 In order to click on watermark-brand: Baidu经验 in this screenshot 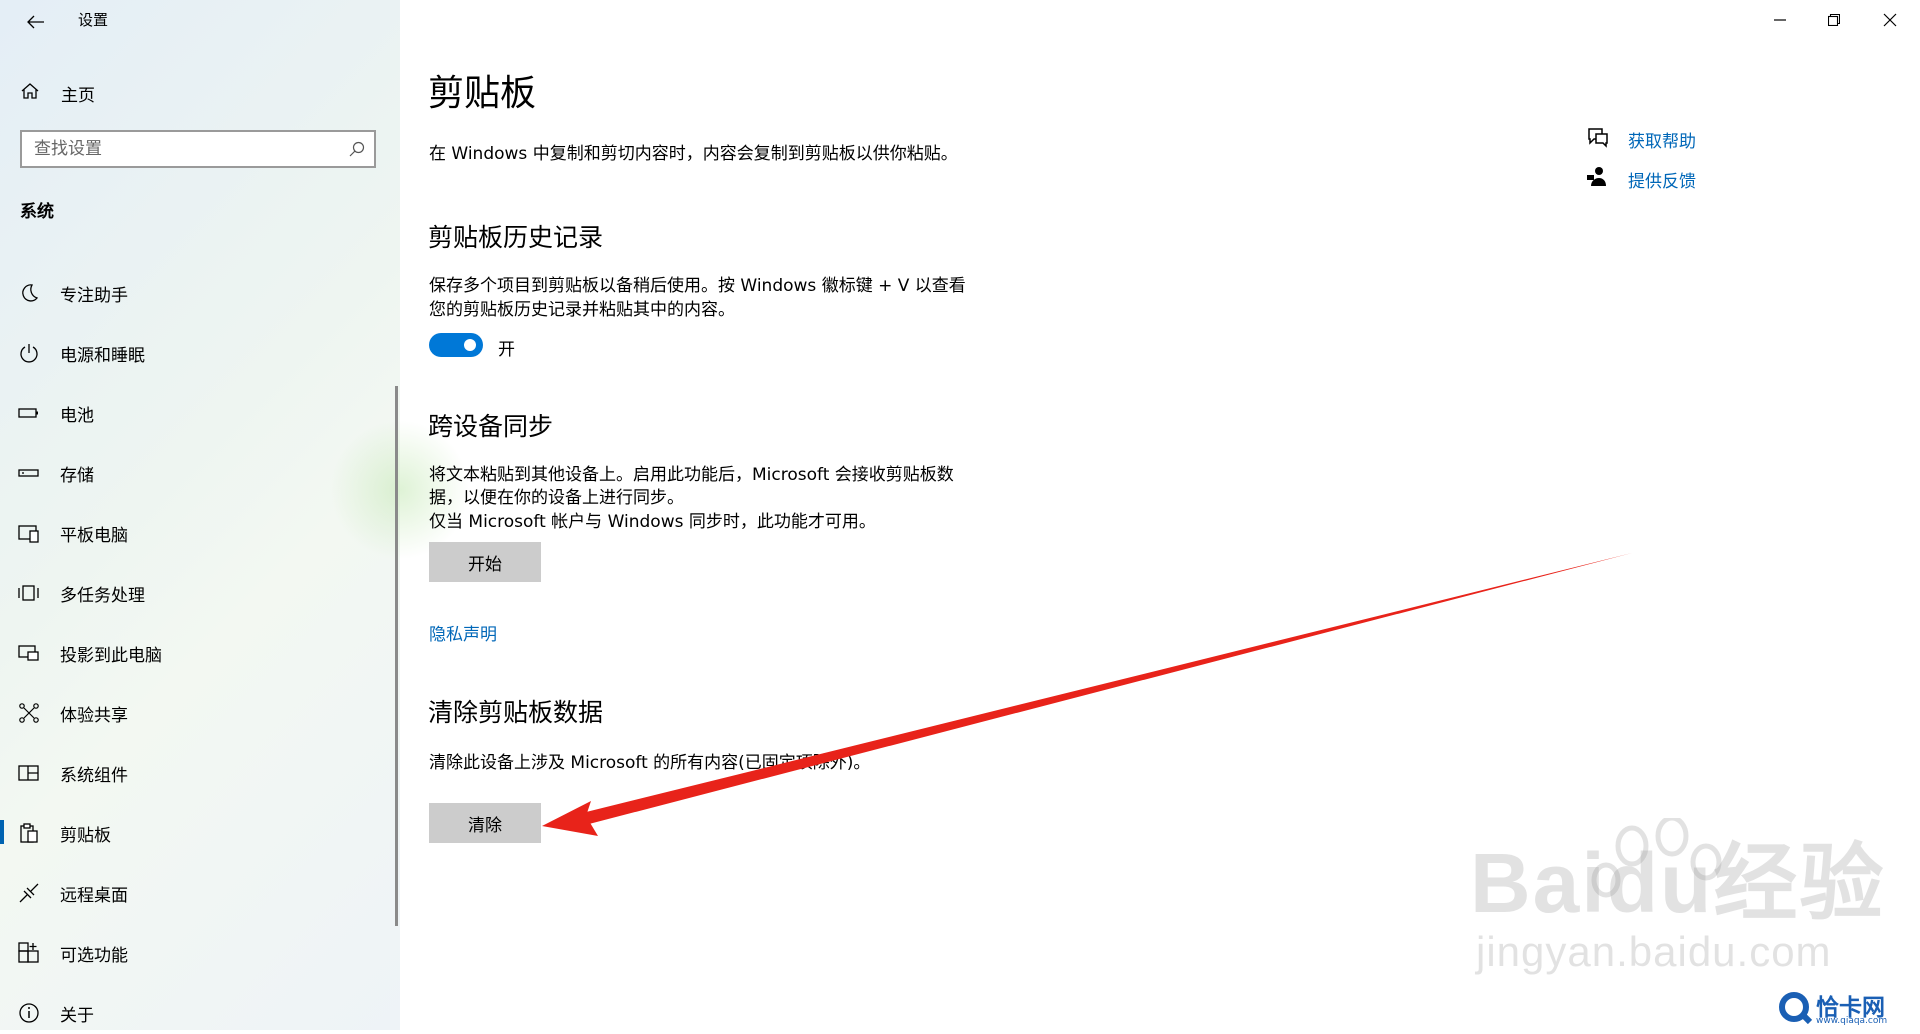, I will do `click(1678, 883)`.